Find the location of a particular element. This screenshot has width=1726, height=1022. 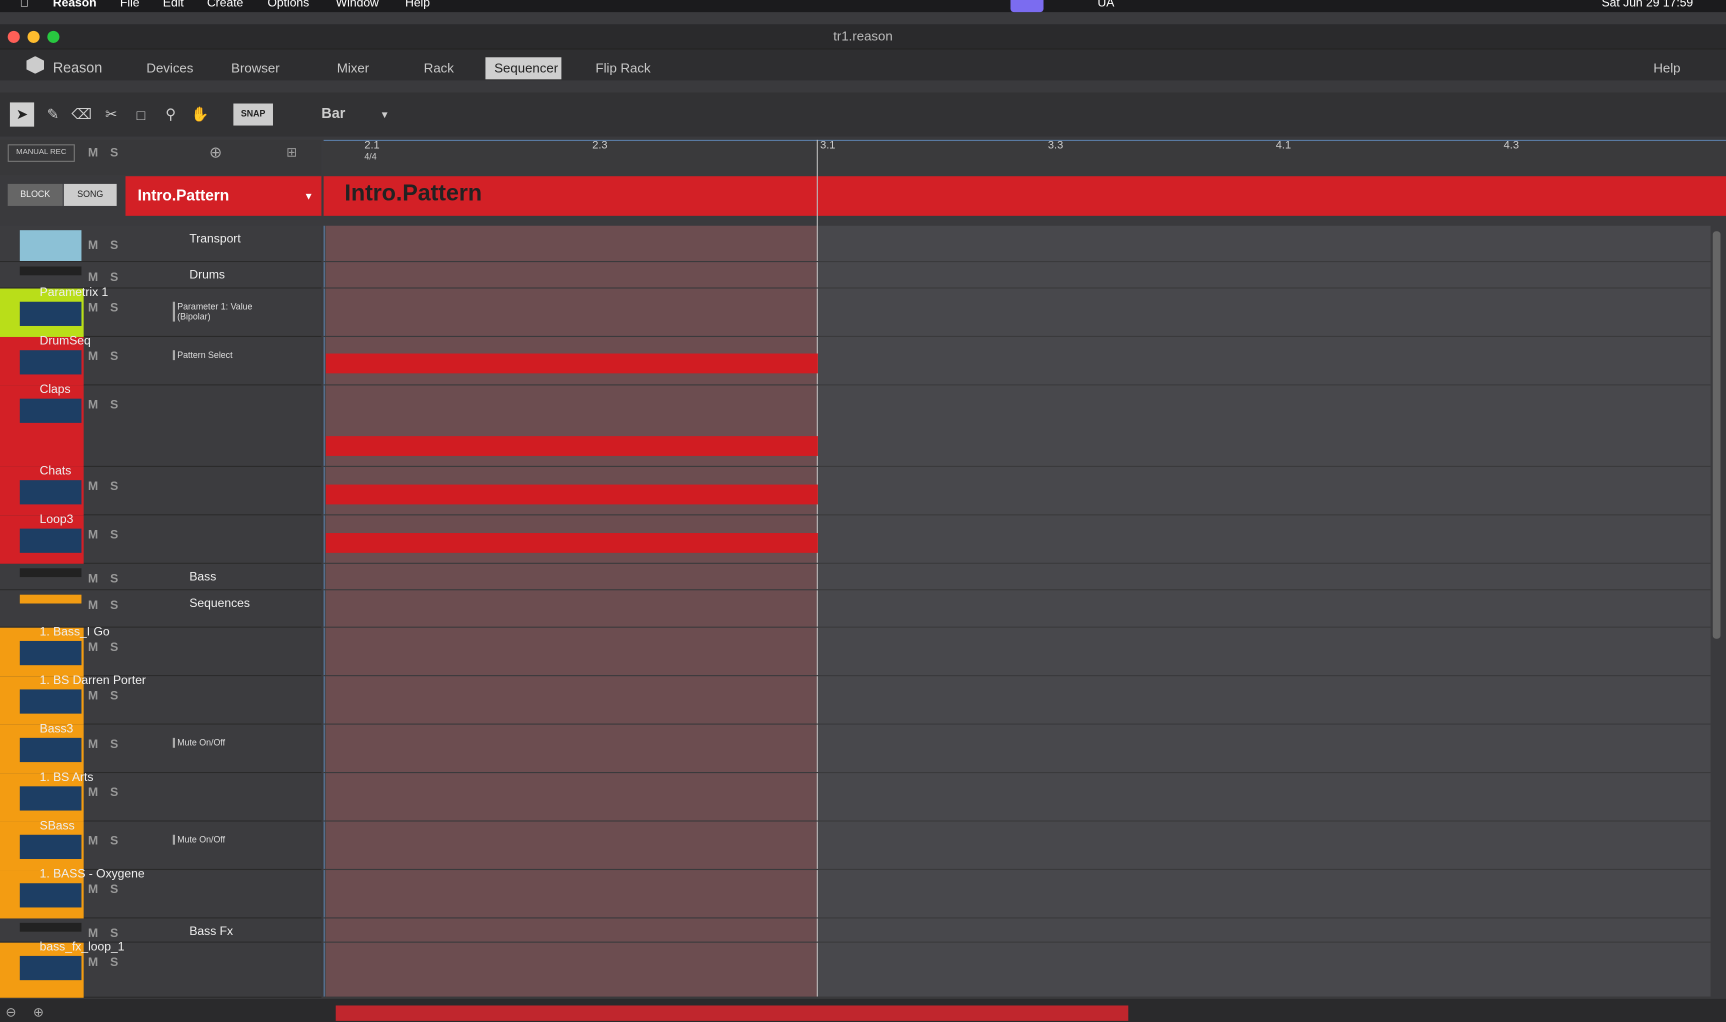

clock: Sat Jun 29 17:59 is located at coordinates (1648, 5).